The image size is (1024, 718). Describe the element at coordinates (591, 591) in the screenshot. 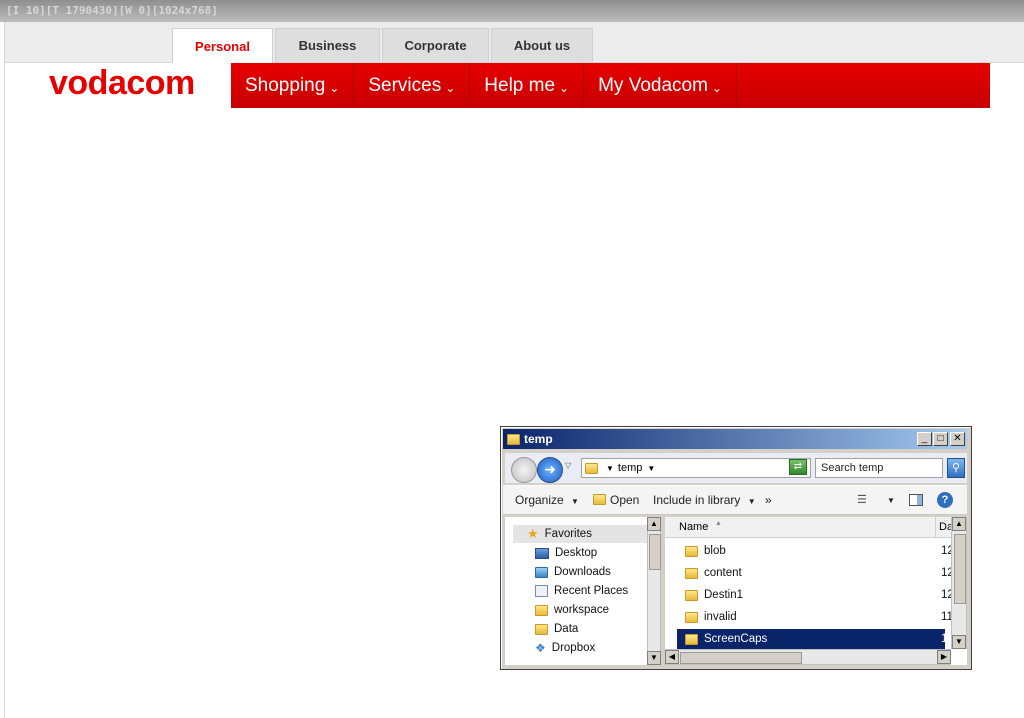

I see `nav-item-label: Recent Places` at that location.